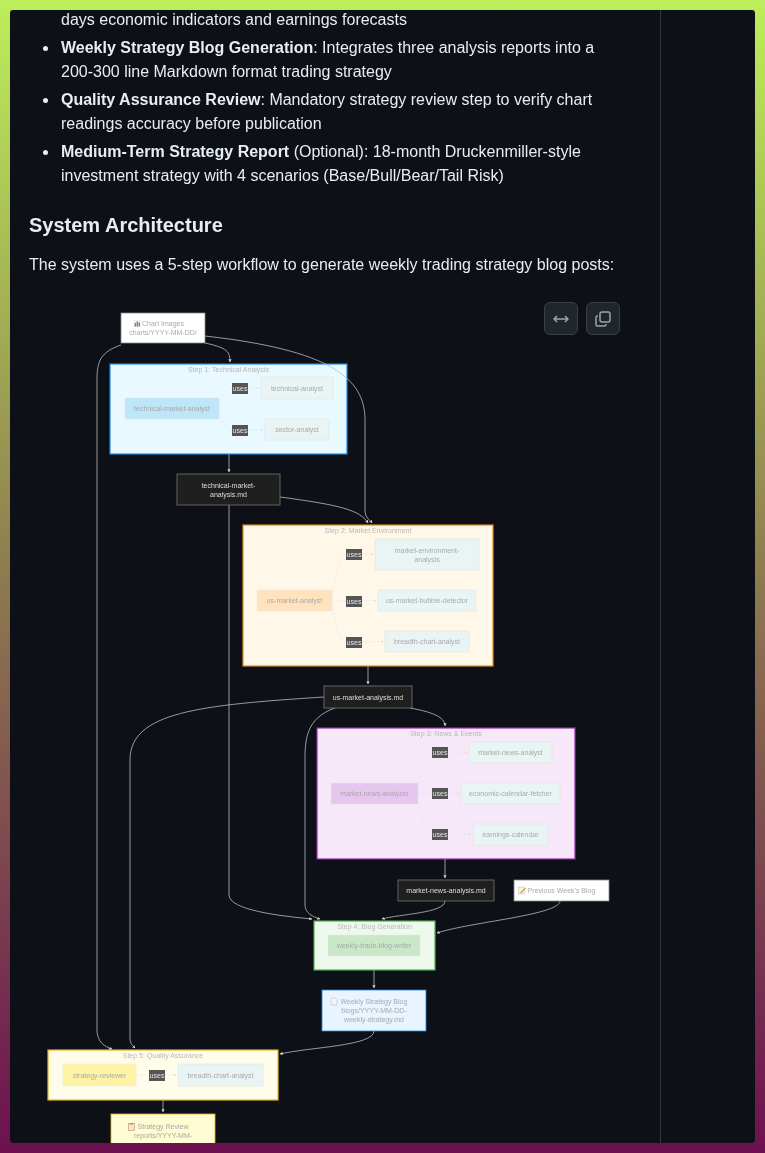  I want to click on section-text: The system uses a 5-step workflow to generate weekly trading strategy blog posts:, so click(322, 265).